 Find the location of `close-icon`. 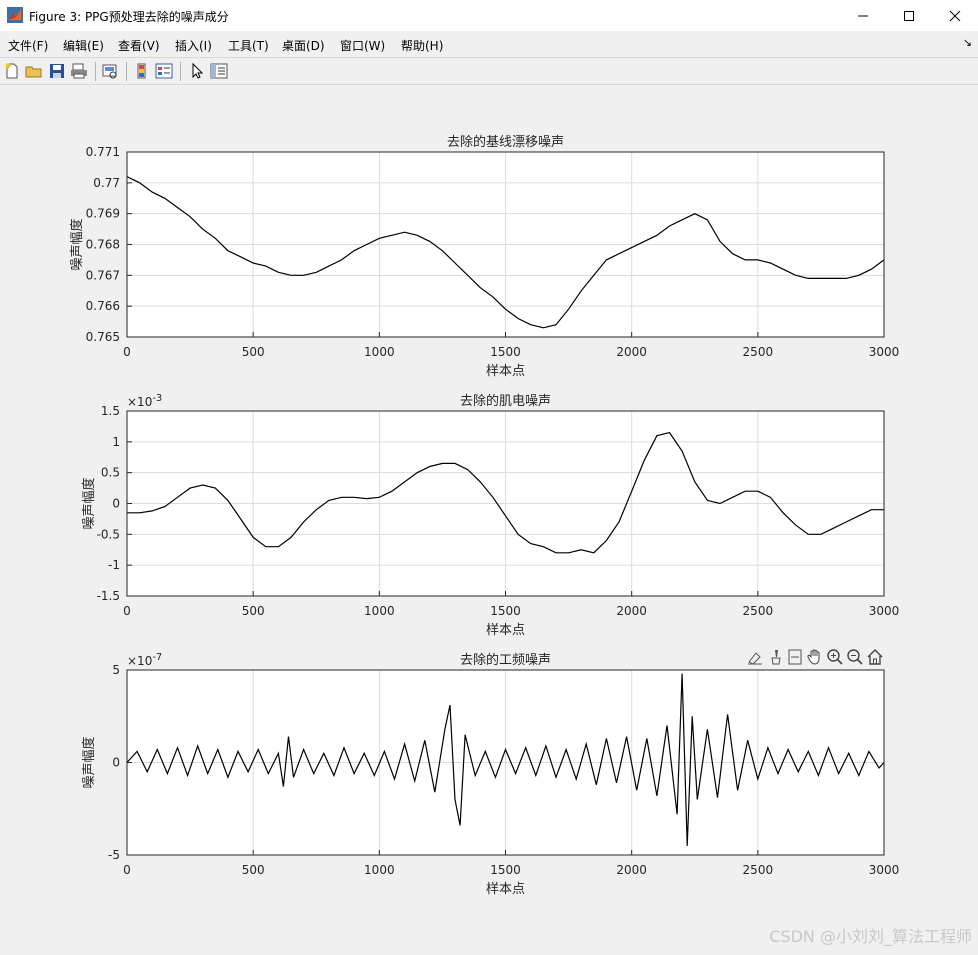

close-icon is located at coordinates (955, 15).